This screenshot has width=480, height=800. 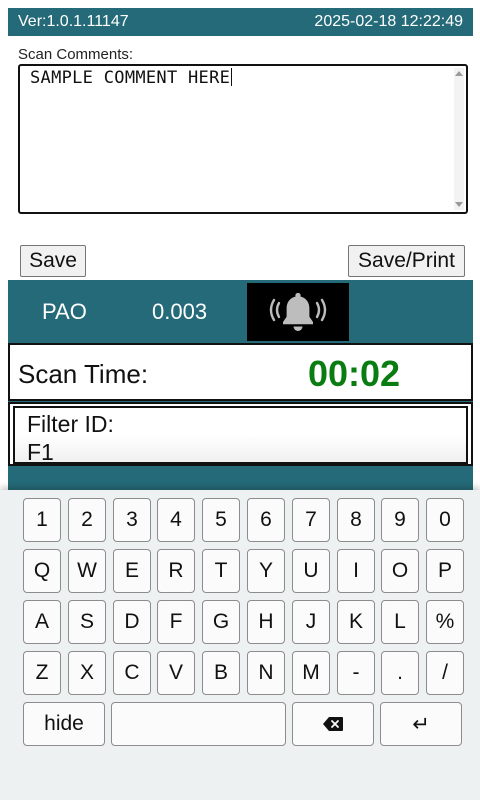 What do you see at coordinates (311, 571) in the screenshot?
I see `key-button: U` at bounding box center [311, 571].